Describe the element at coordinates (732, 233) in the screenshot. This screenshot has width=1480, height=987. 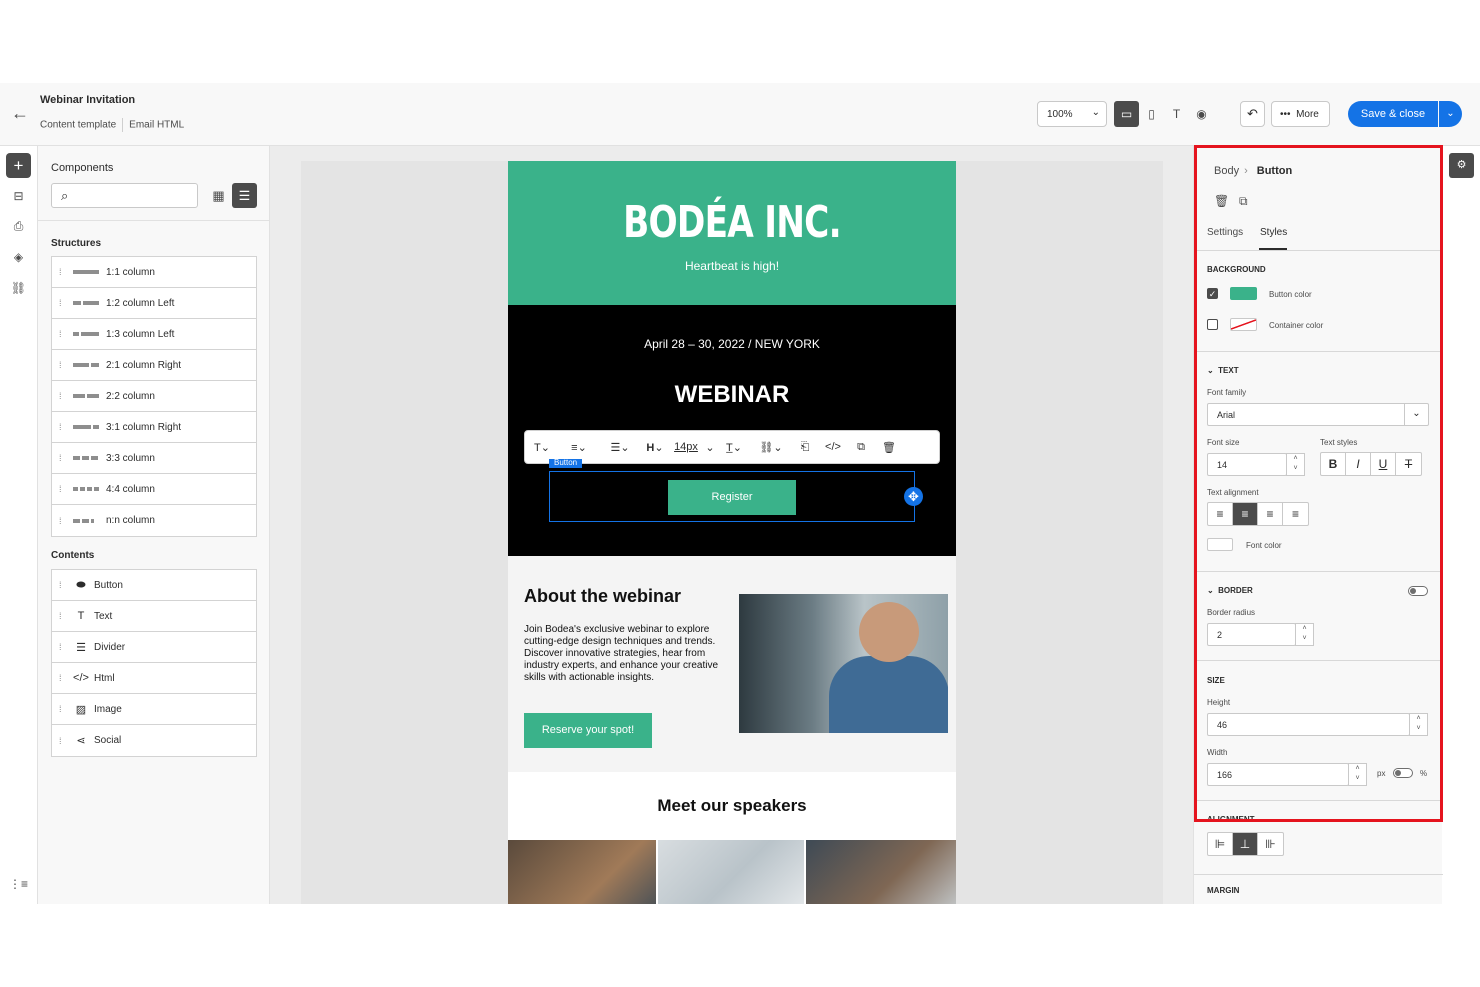
I see `hero-section: BODÉA INC. Heartbeat is high!` at that location.